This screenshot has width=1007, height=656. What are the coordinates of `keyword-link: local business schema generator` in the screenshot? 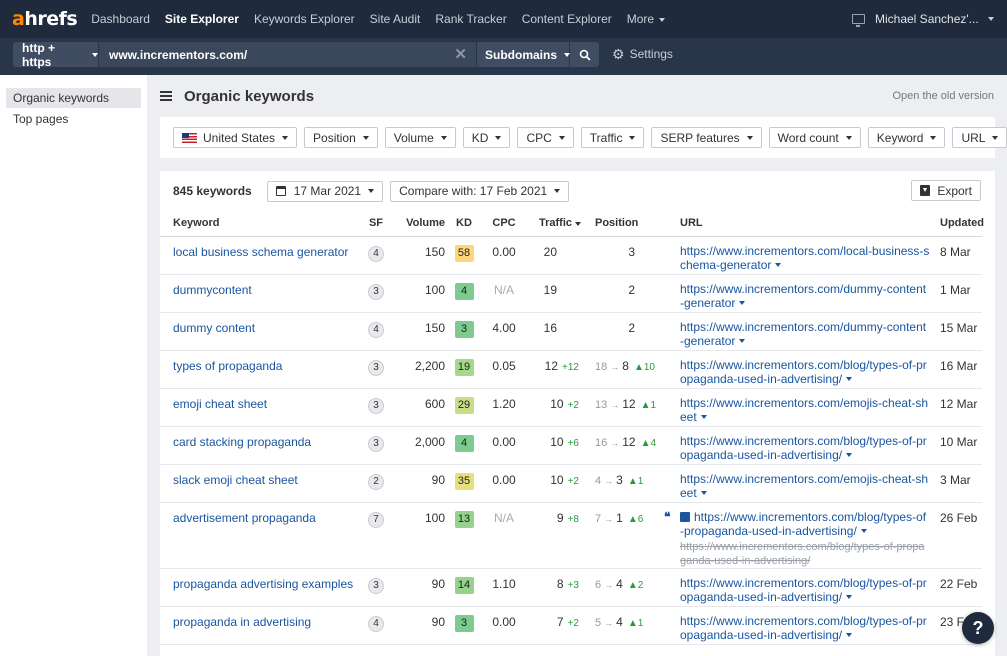 It's located at (262, 255).